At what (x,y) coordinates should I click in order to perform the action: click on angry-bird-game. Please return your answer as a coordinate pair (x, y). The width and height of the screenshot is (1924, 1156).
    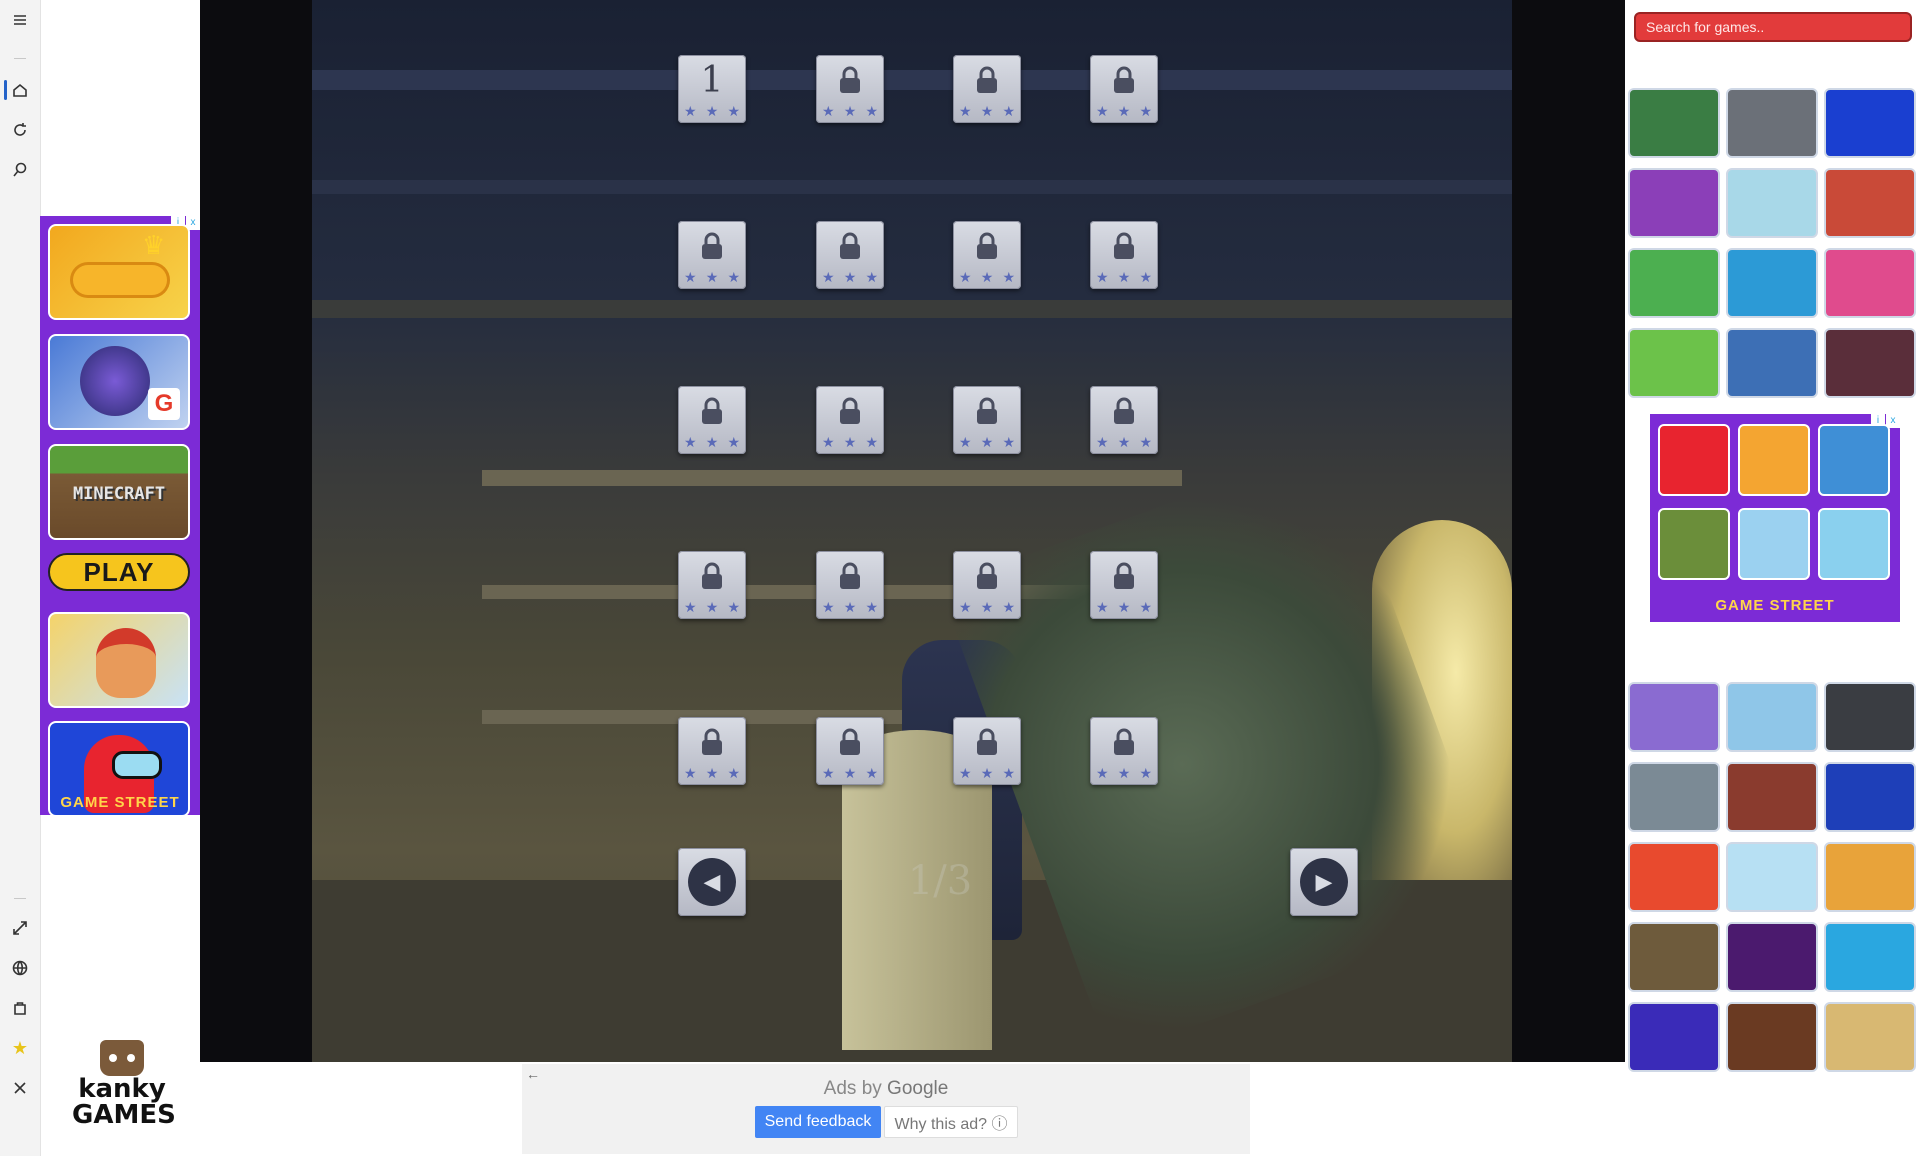
    Looking at the image, I should click on (1674, 877).